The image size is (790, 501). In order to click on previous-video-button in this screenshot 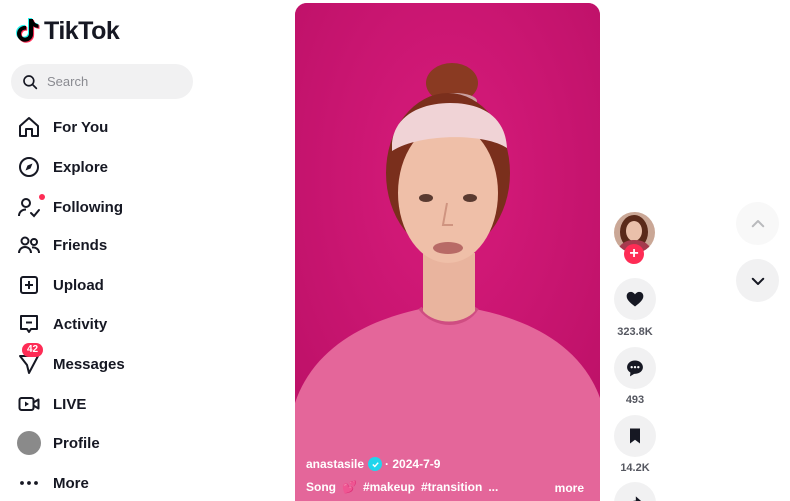, I will do `click(757, 223)`.